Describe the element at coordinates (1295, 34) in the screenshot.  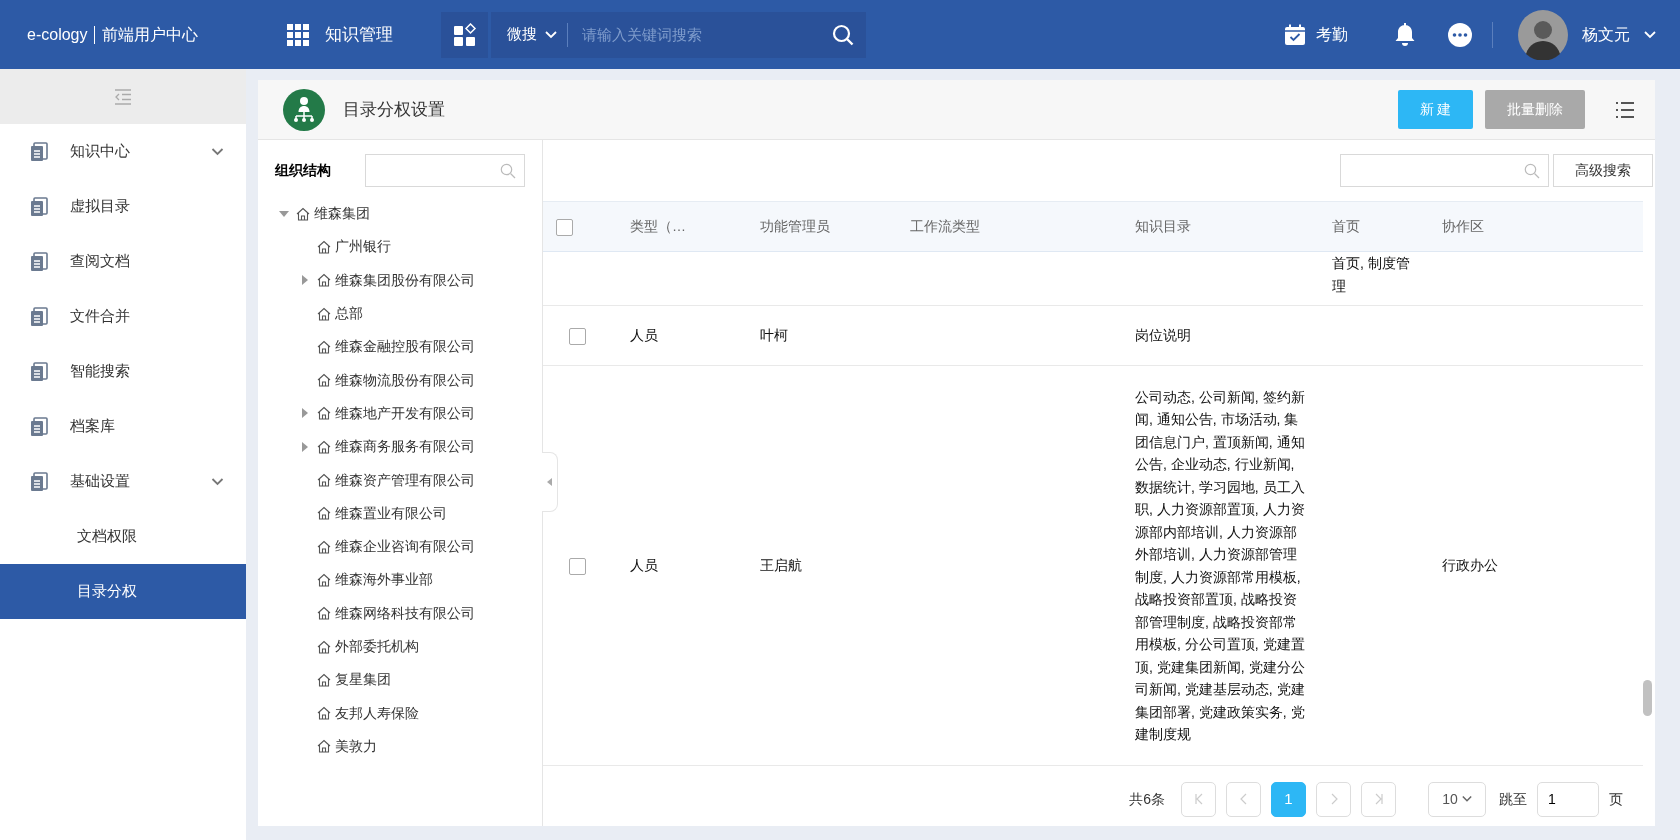
I see `calendar-check-icon` at that location.